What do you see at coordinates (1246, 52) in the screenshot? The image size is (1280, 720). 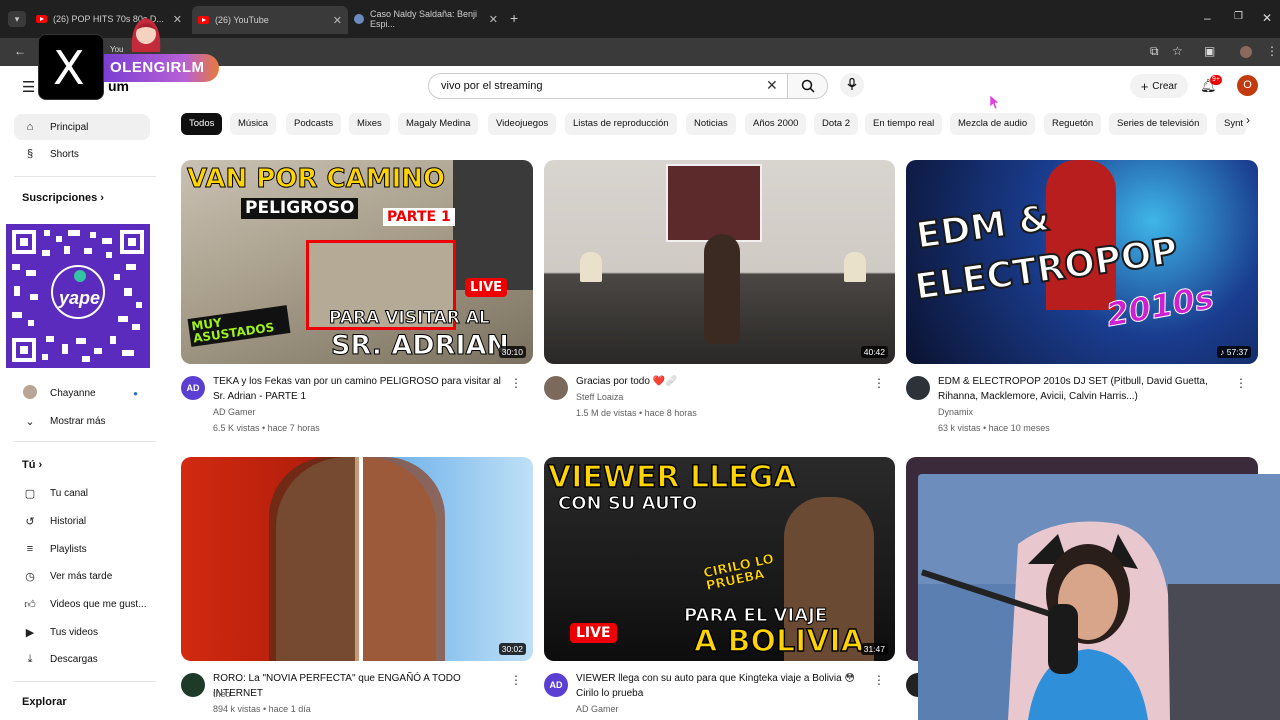 I see `profile-icon` at bounding box center [1246, 52].